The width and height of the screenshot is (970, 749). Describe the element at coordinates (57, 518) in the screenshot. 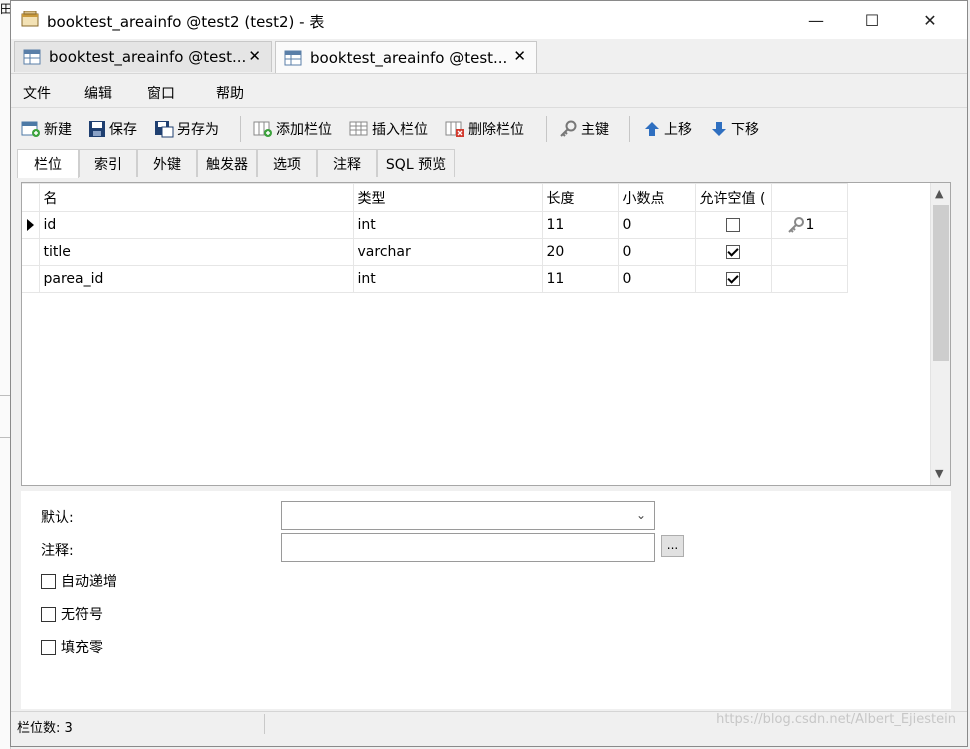

I see `default-label: 默认:` at that location.